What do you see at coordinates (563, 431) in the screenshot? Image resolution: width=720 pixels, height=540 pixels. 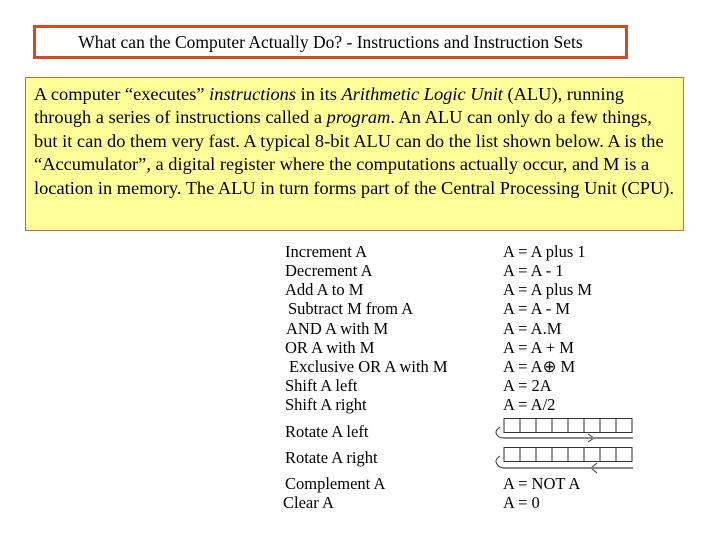 I see `rotate-left-register-icon` at bounding box center [563, 431].